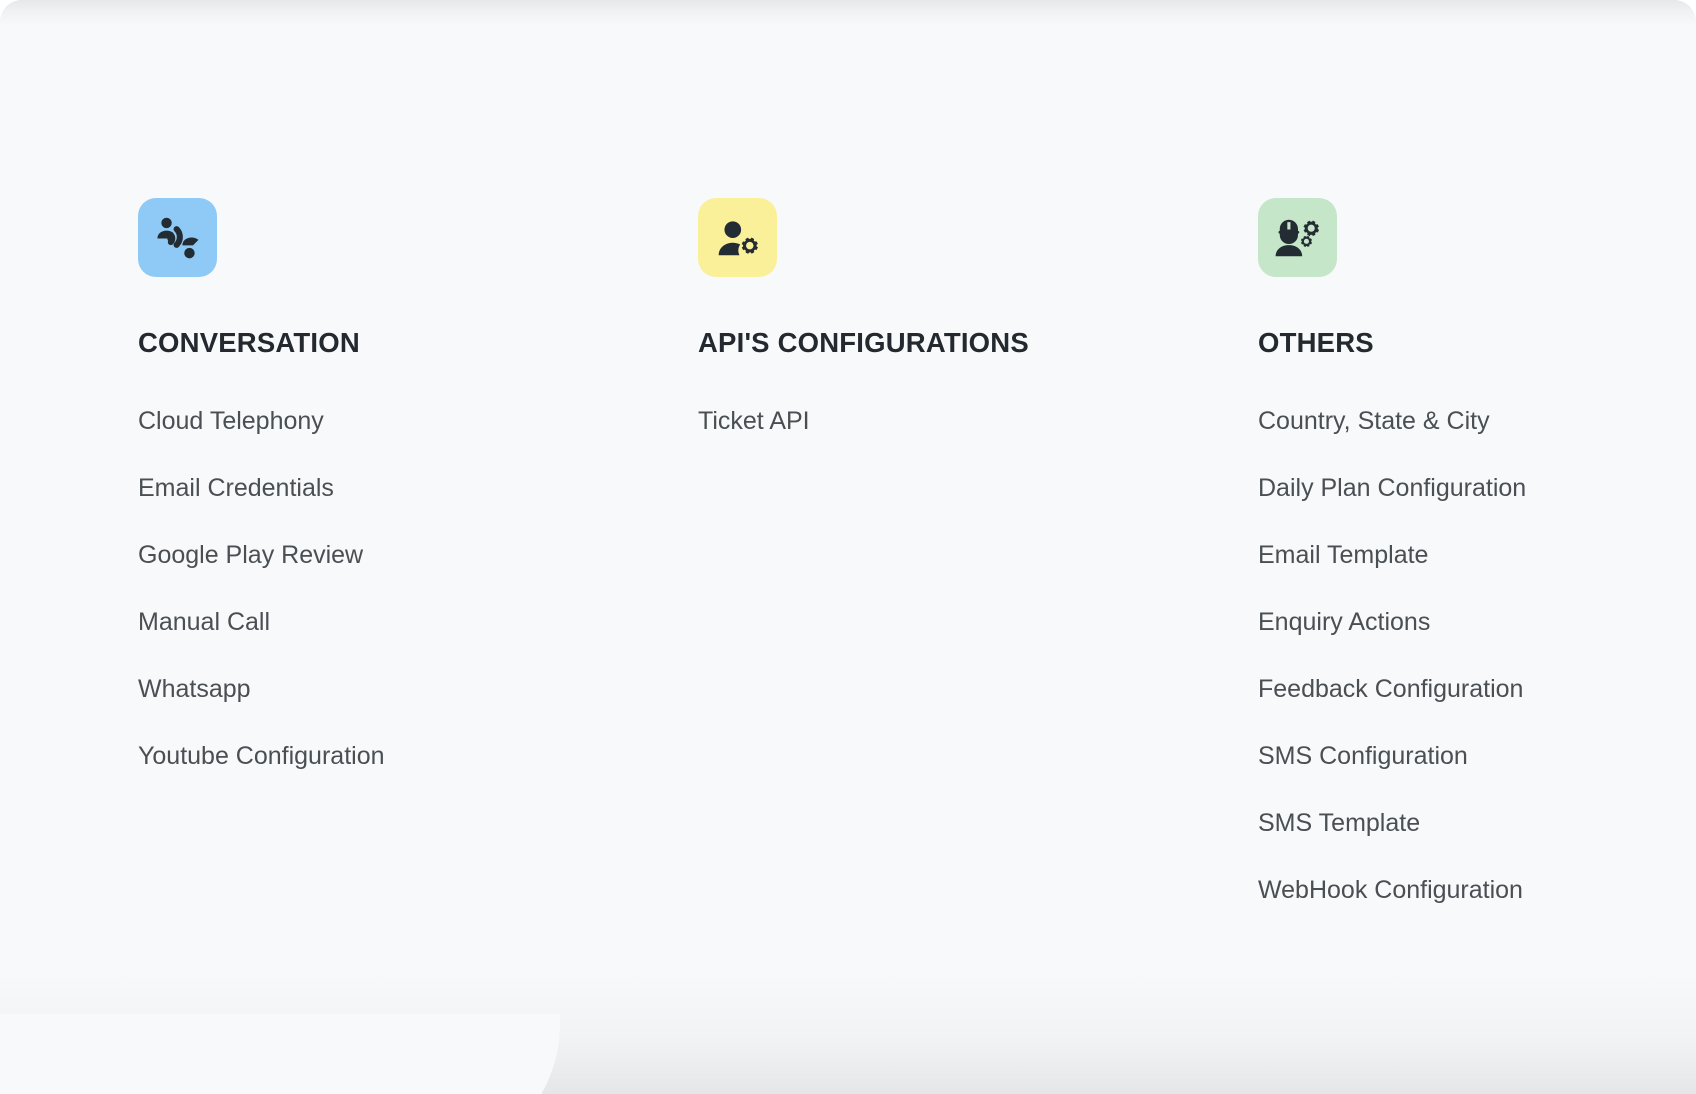 Image resolution: width=1696 pixels, height=1094 pixels. I want to click on category-link-email-credentials: Email Credentials, so click(236, 488).